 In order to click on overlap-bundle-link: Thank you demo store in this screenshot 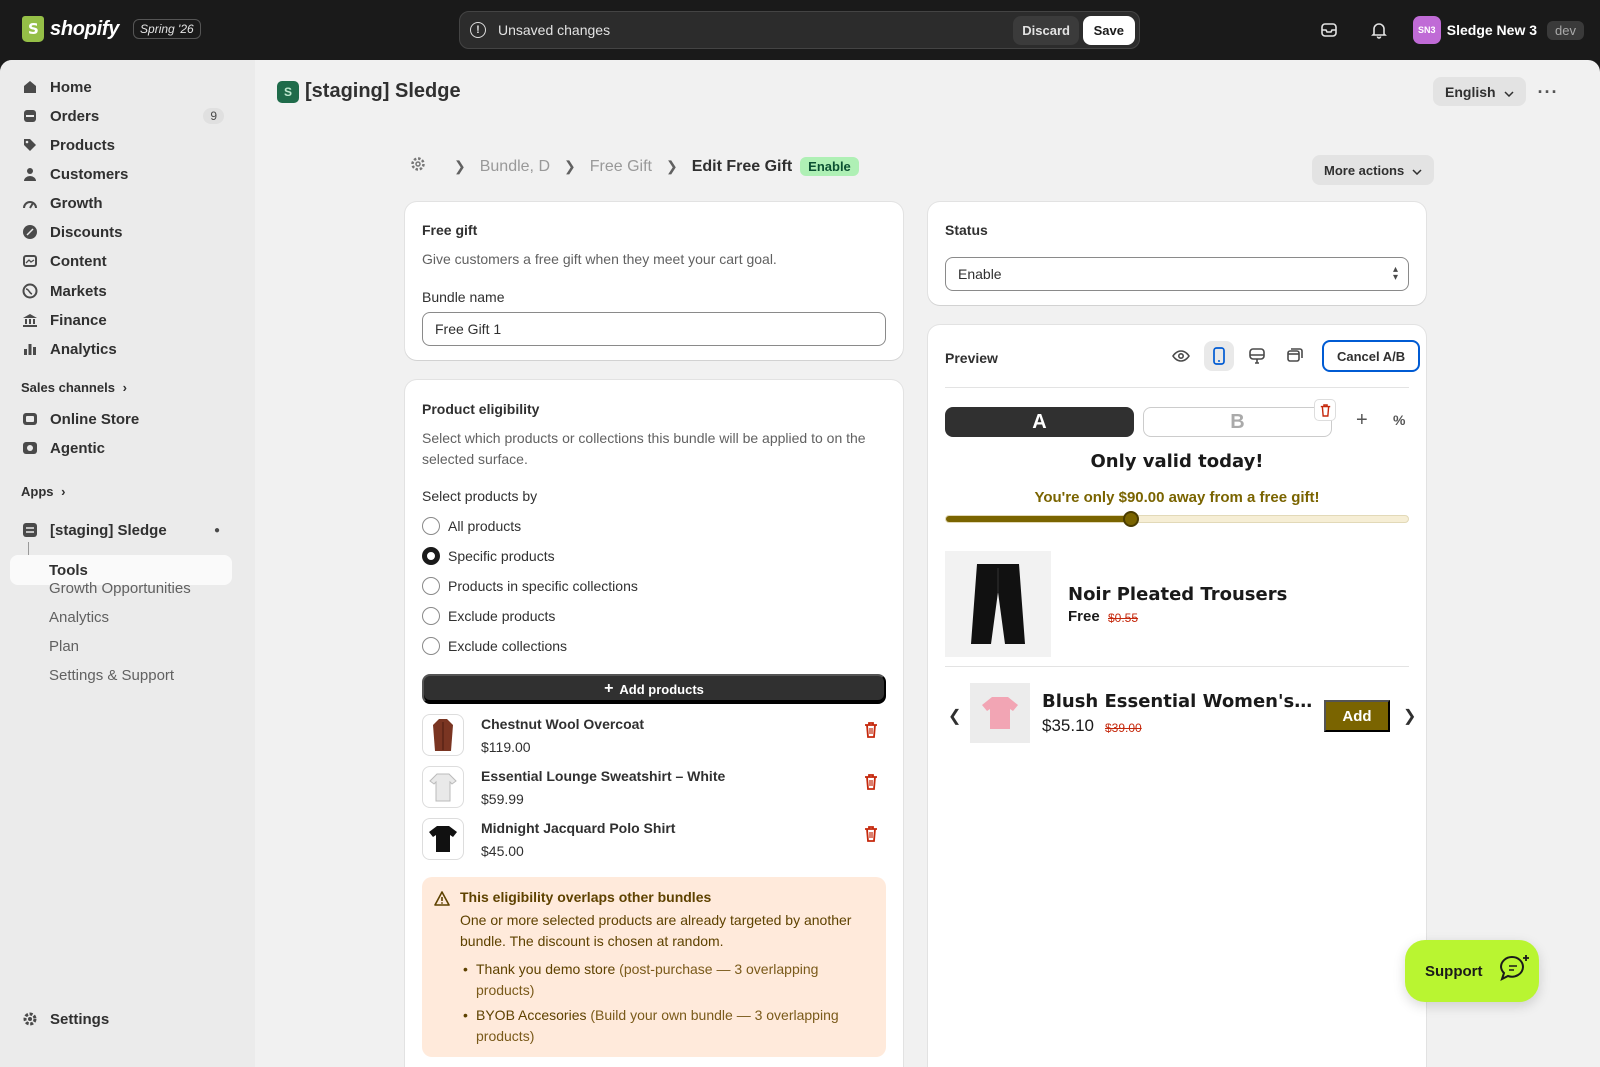, I will do `click(545, 969)`.